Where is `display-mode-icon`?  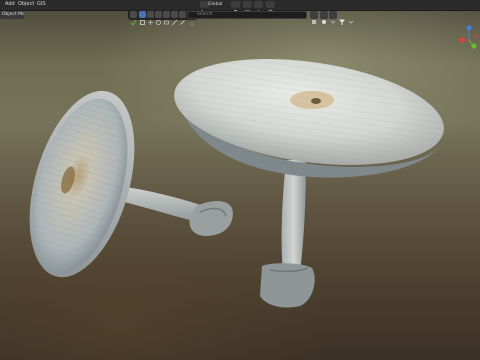 display-mode-icon is located at coordinates (314, 17).